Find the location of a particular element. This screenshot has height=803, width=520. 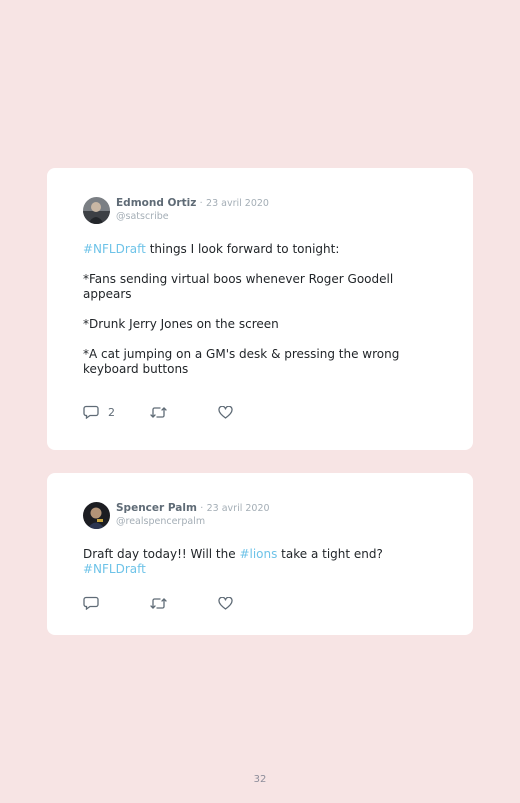

reply-button is located at coordinates (91, 603).